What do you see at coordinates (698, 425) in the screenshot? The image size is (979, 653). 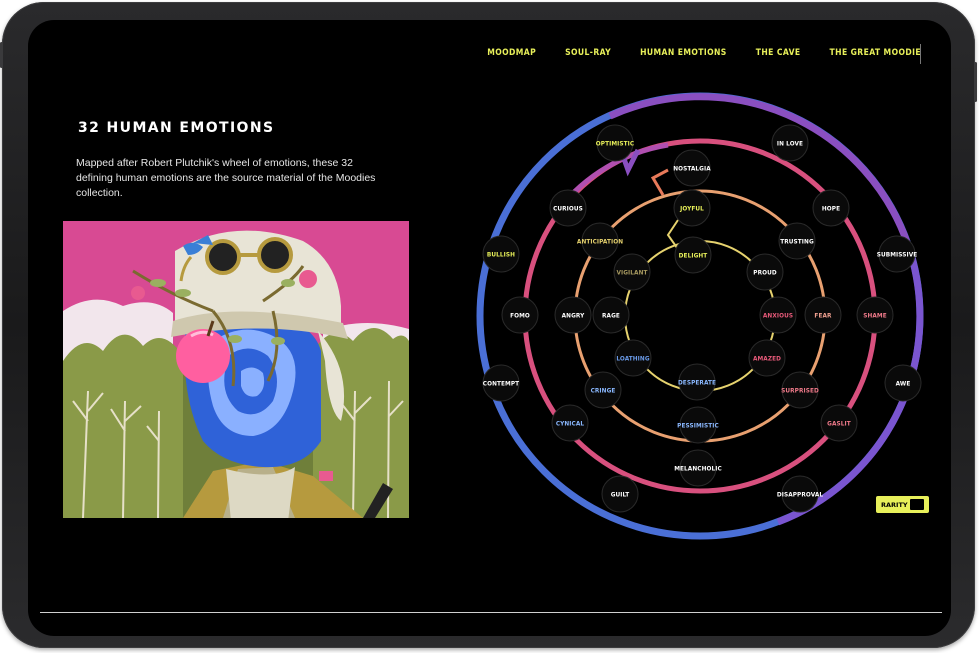 I see `emotion-label: PESSIMISTIC` at bounding box center [698, 425].